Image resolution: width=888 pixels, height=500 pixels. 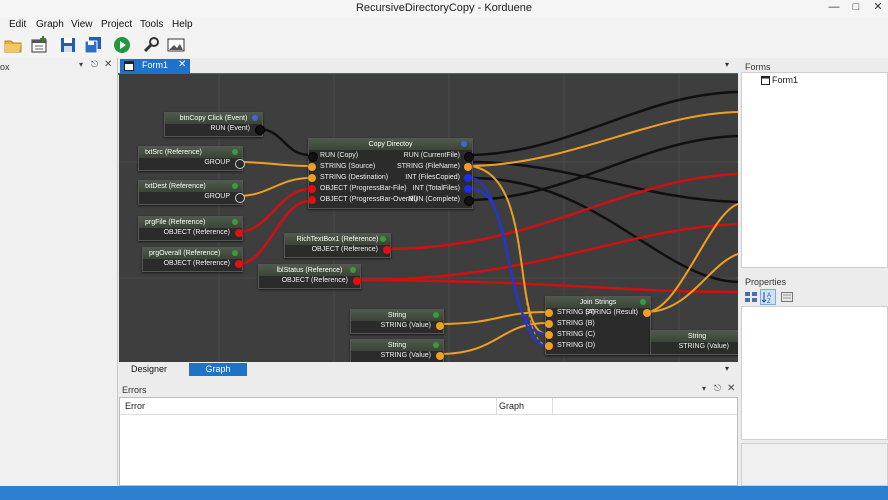 What do you see at coordinates (309, 276) in the screenshot?
I see `node-lblstatus: lblStatus (Reference) OBJECT (Reference)` at bounding box center [309, 276].